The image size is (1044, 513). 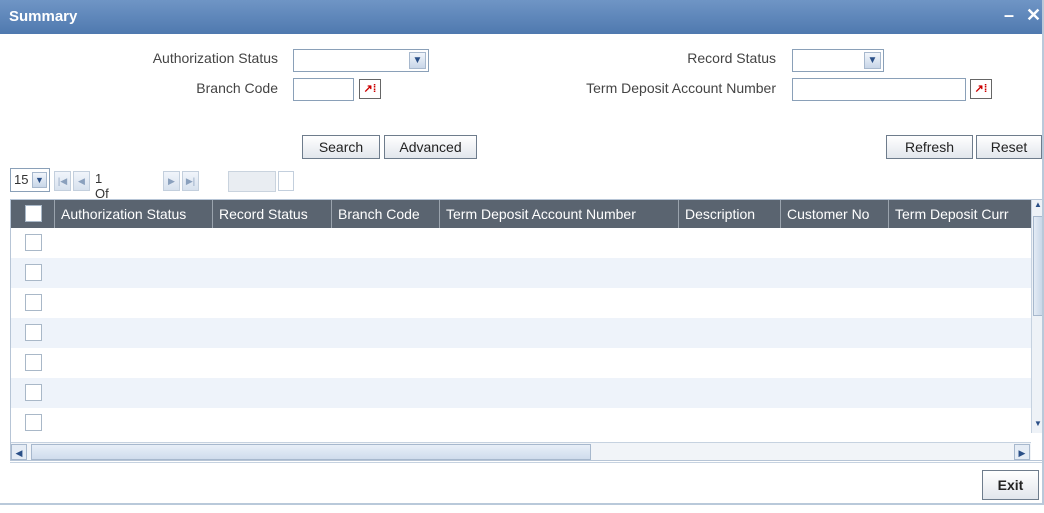 What do you see at coordinates (361, 60) in the screenshot?
I see `authorization-status-select: ▼` at bounding box center [361, 60].